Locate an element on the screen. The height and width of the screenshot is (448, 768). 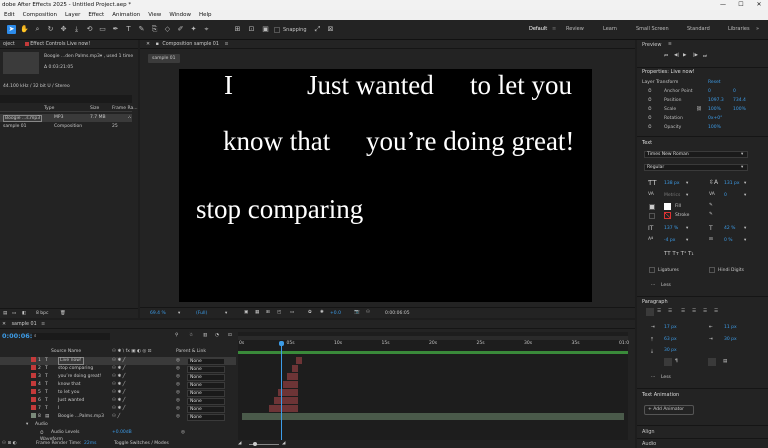
hindi-digits-checkbox is located at coordinates (712, 270).